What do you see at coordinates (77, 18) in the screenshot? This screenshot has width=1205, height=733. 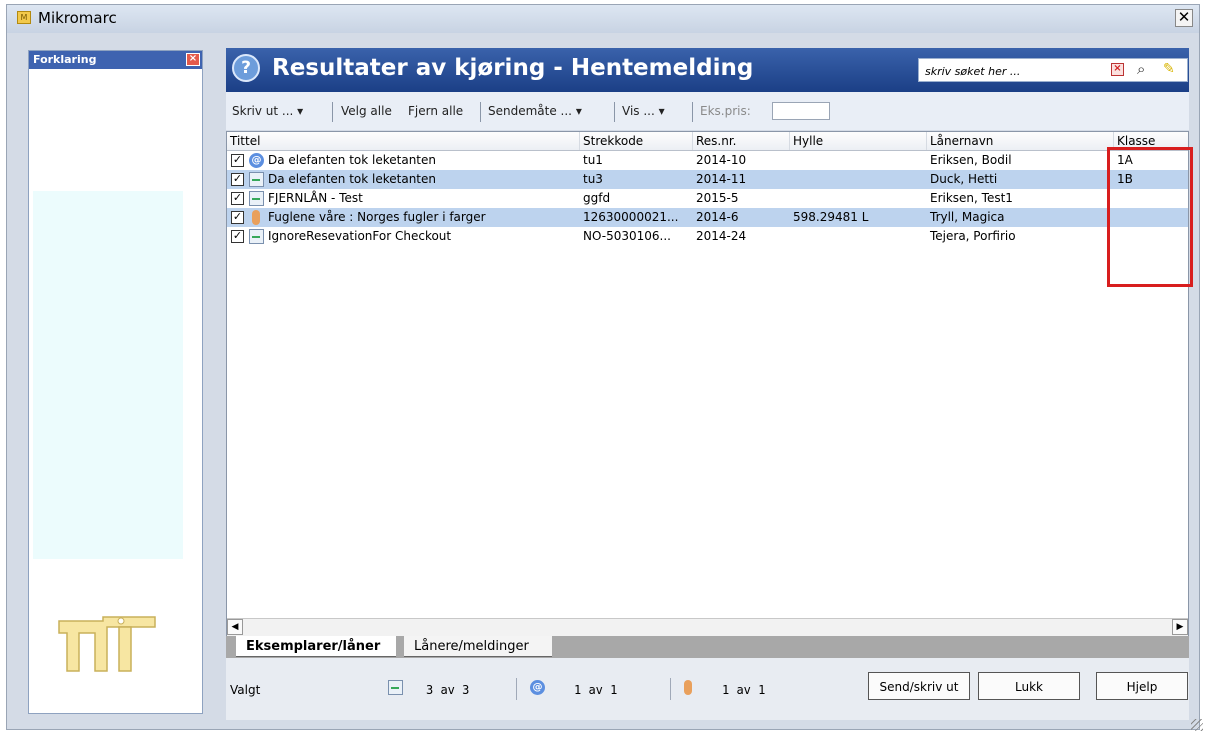 I see `window-title: Mikromarc` at bounding box center [77, 18].